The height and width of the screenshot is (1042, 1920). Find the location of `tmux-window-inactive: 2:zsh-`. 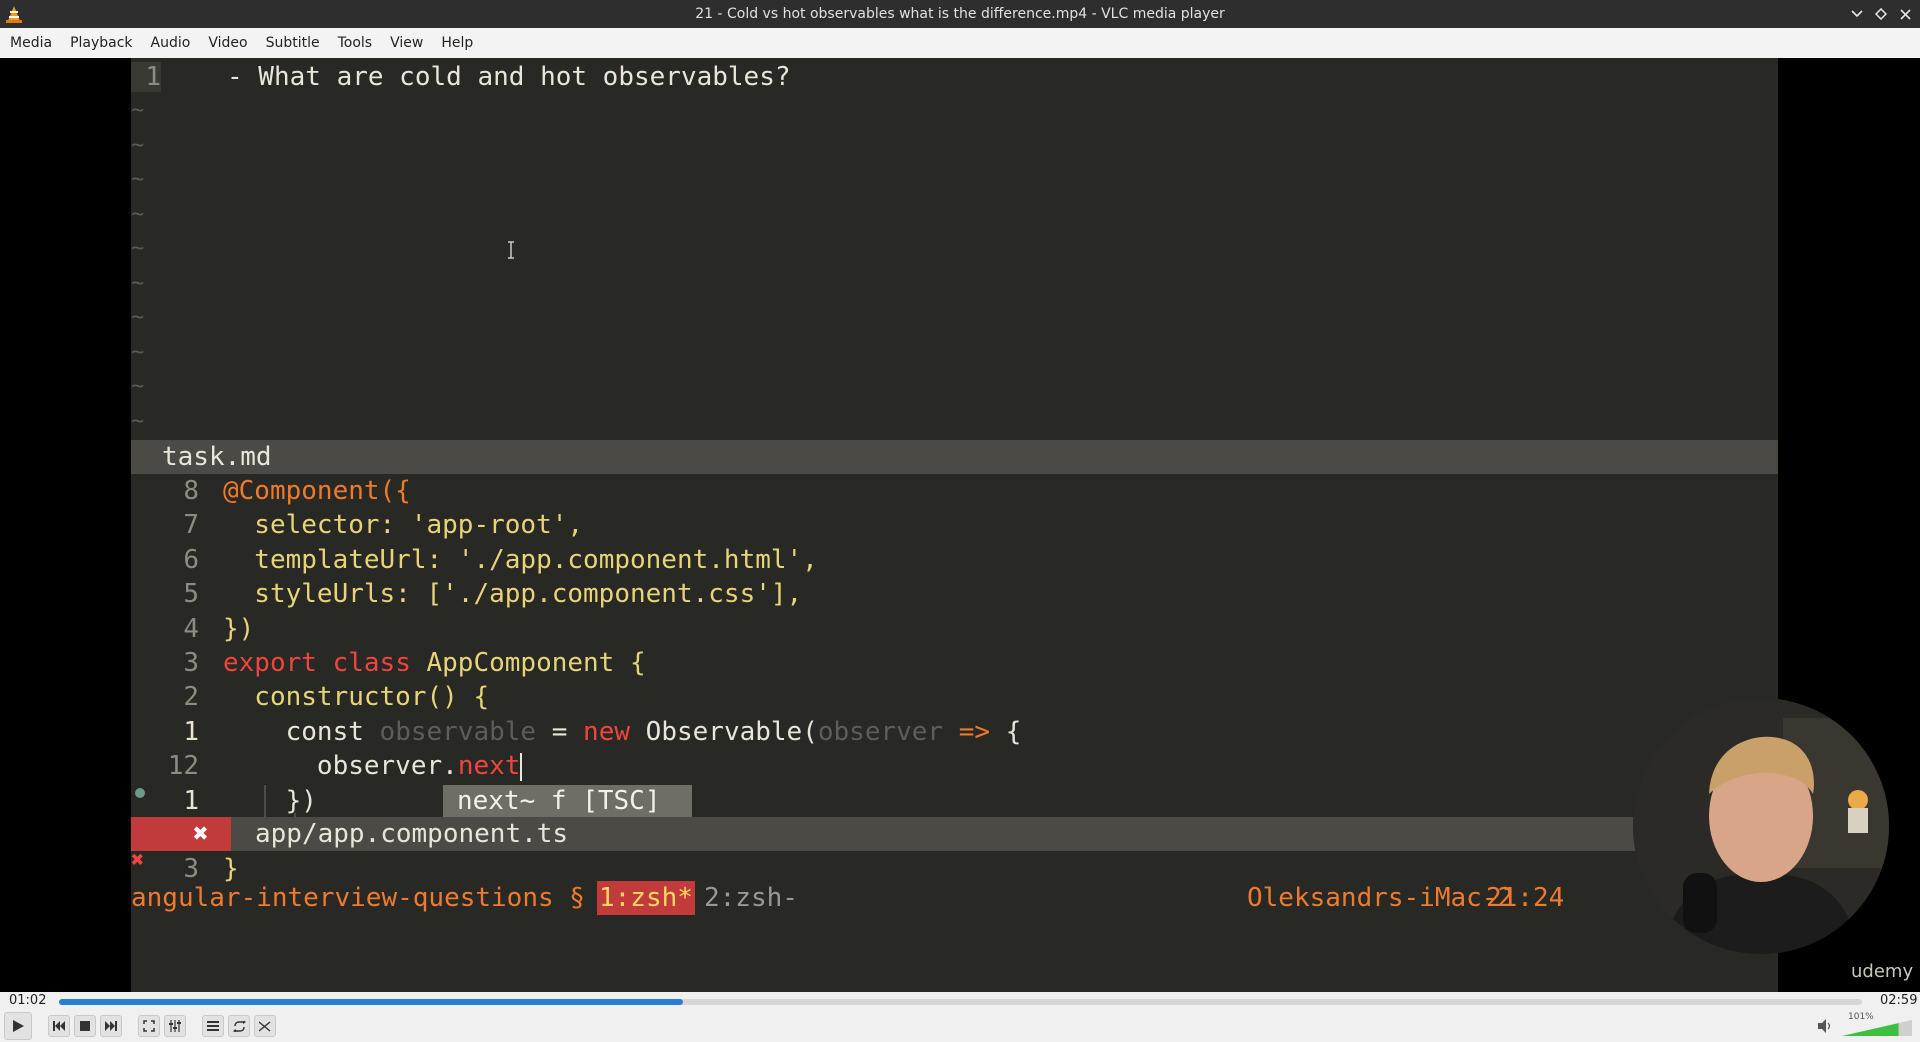

tmux-window-inactive: 2:zsh- is located at coordinates (751, 898).